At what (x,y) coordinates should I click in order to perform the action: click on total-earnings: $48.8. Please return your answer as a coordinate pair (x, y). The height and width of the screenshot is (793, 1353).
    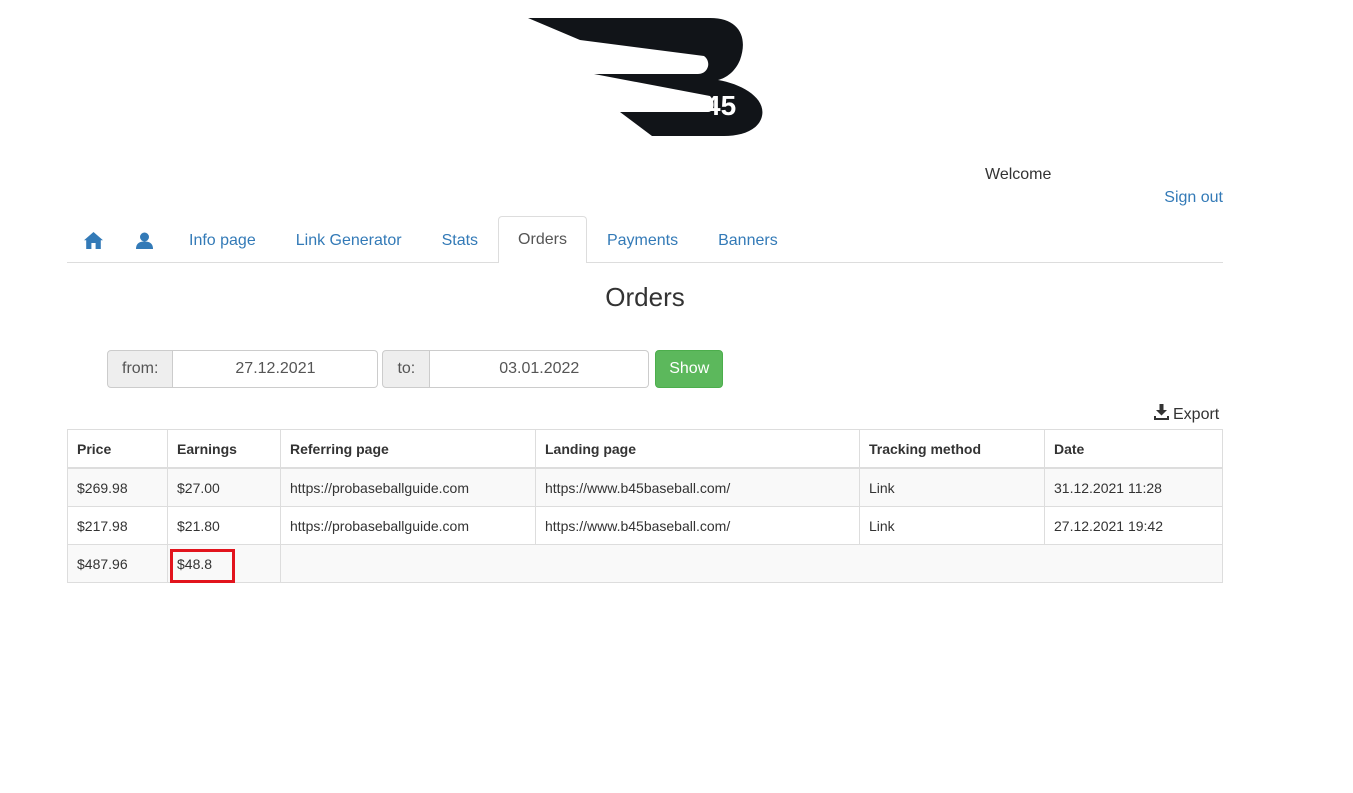
    Looking at the image, I should click on (224, 563).